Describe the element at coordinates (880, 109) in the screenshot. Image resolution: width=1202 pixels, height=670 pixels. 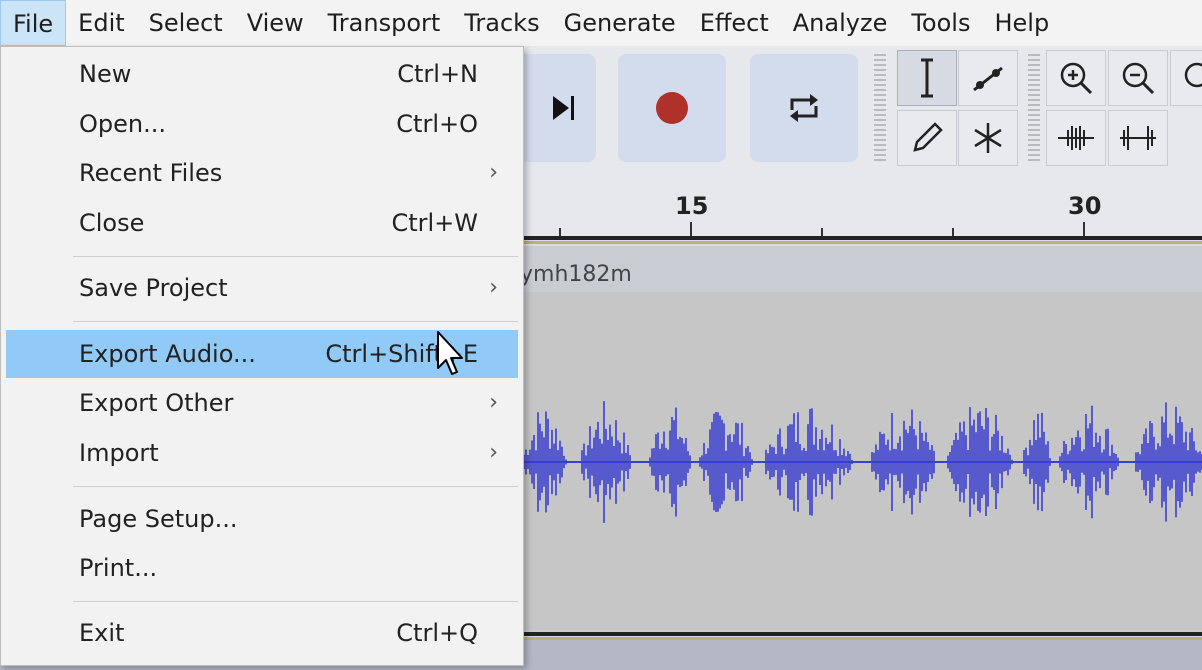
I see `toolbar-grip` at that location.